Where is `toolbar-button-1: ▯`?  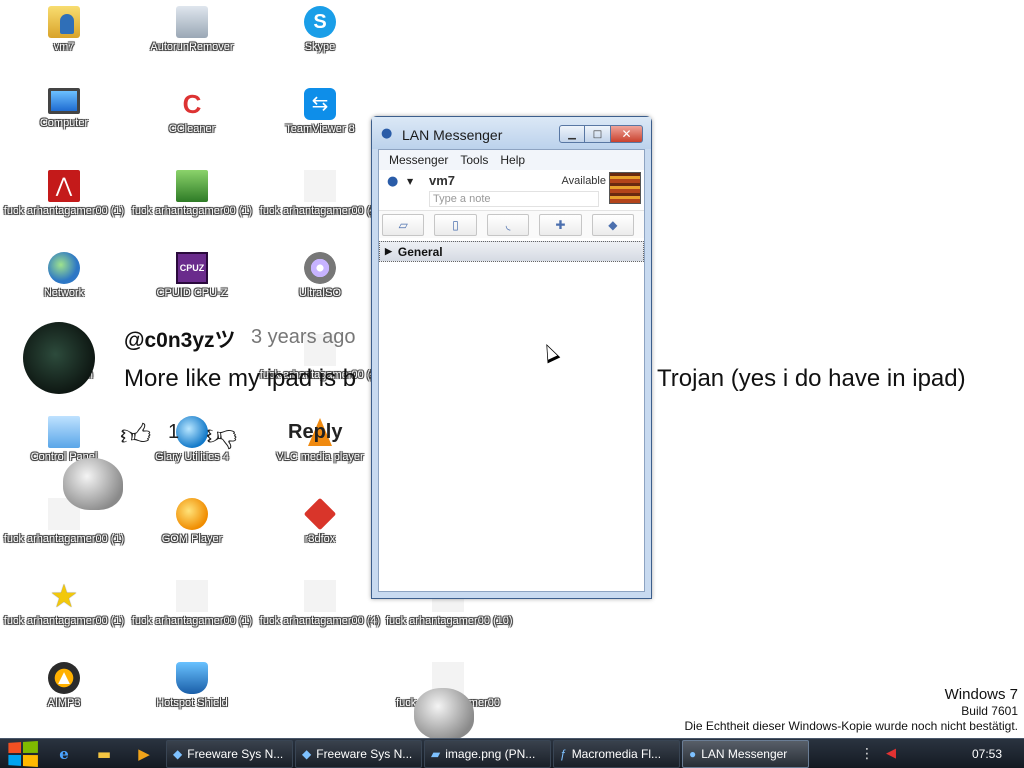
toolbar-button-1: ▯ is located at coordinates (455, 224).